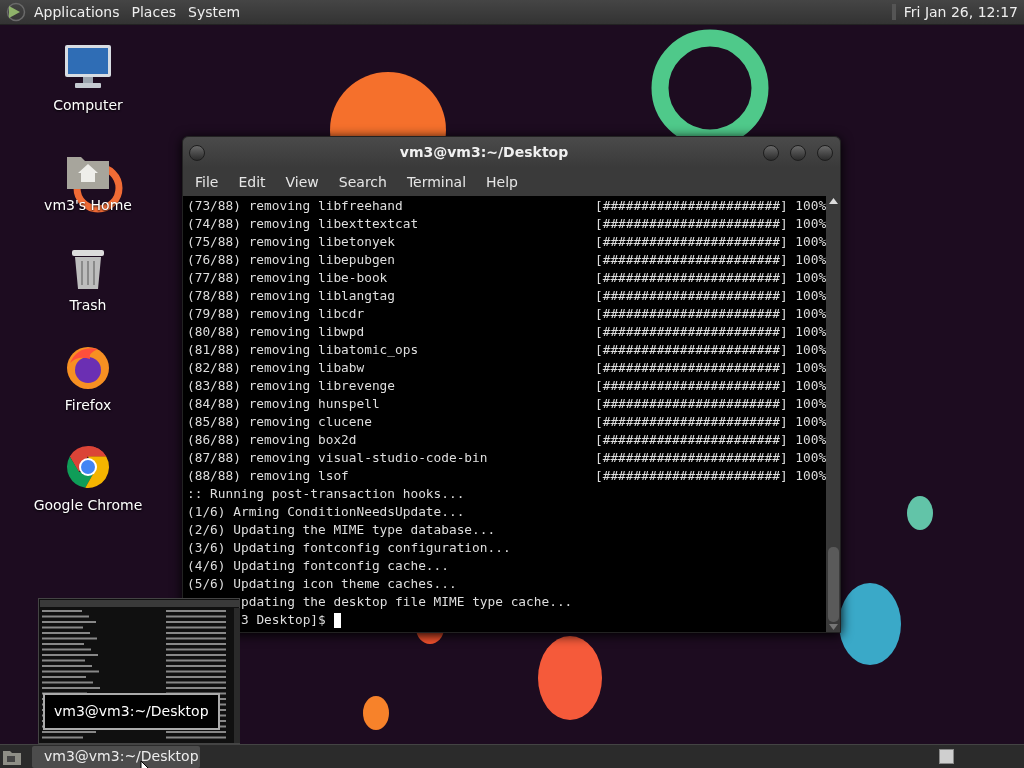  What do you see at coordinates (280, 422) in the screenshot?
I see `terminal-line: (85/88) removing clucene` at bounding box center [280, 422].